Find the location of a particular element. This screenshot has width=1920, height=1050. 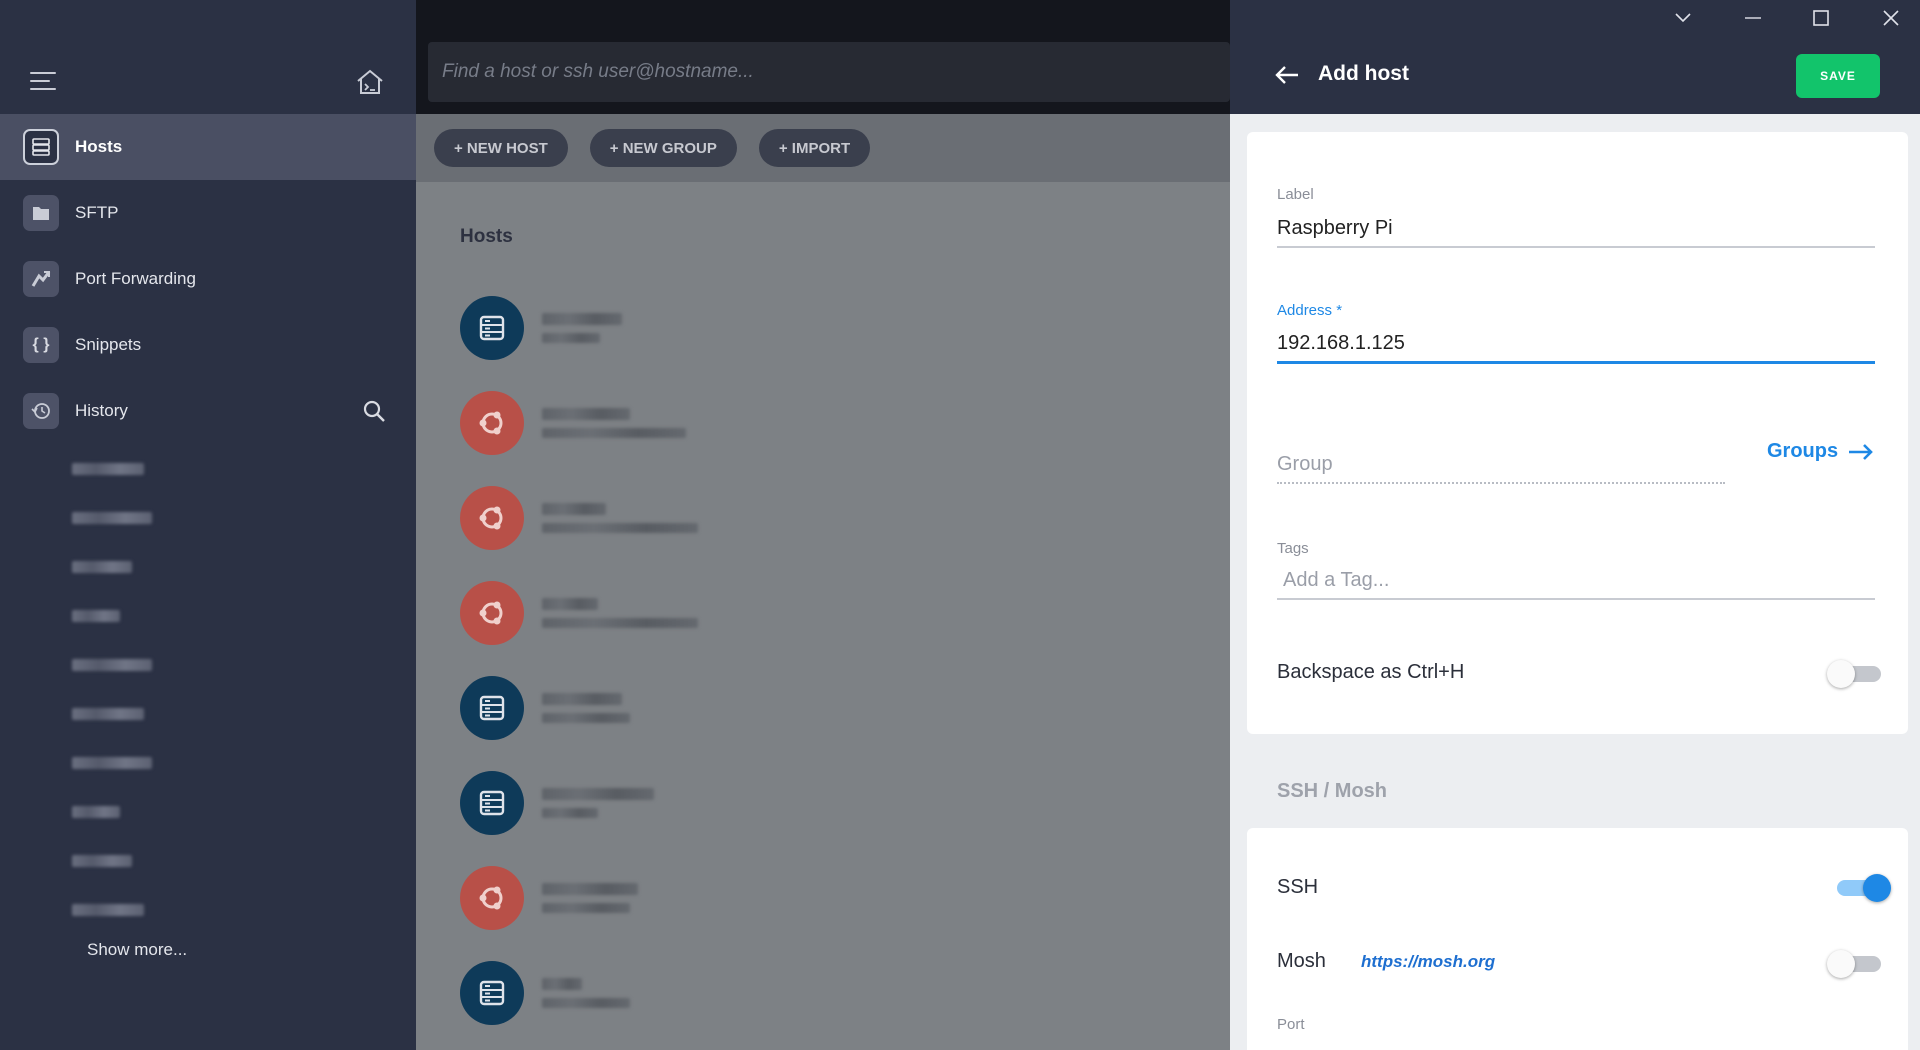

sidebar-item-port-forwarding: Port Forwarding is located at coordinates (208, 279).